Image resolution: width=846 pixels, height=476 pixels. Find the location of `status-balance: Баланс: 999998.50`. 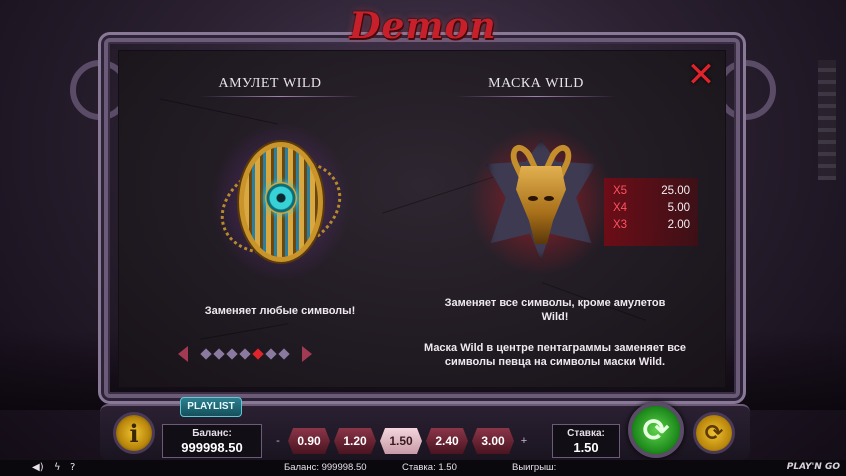

status-balance: Баланс: 999998.50 is located at coordinates (325, 467).